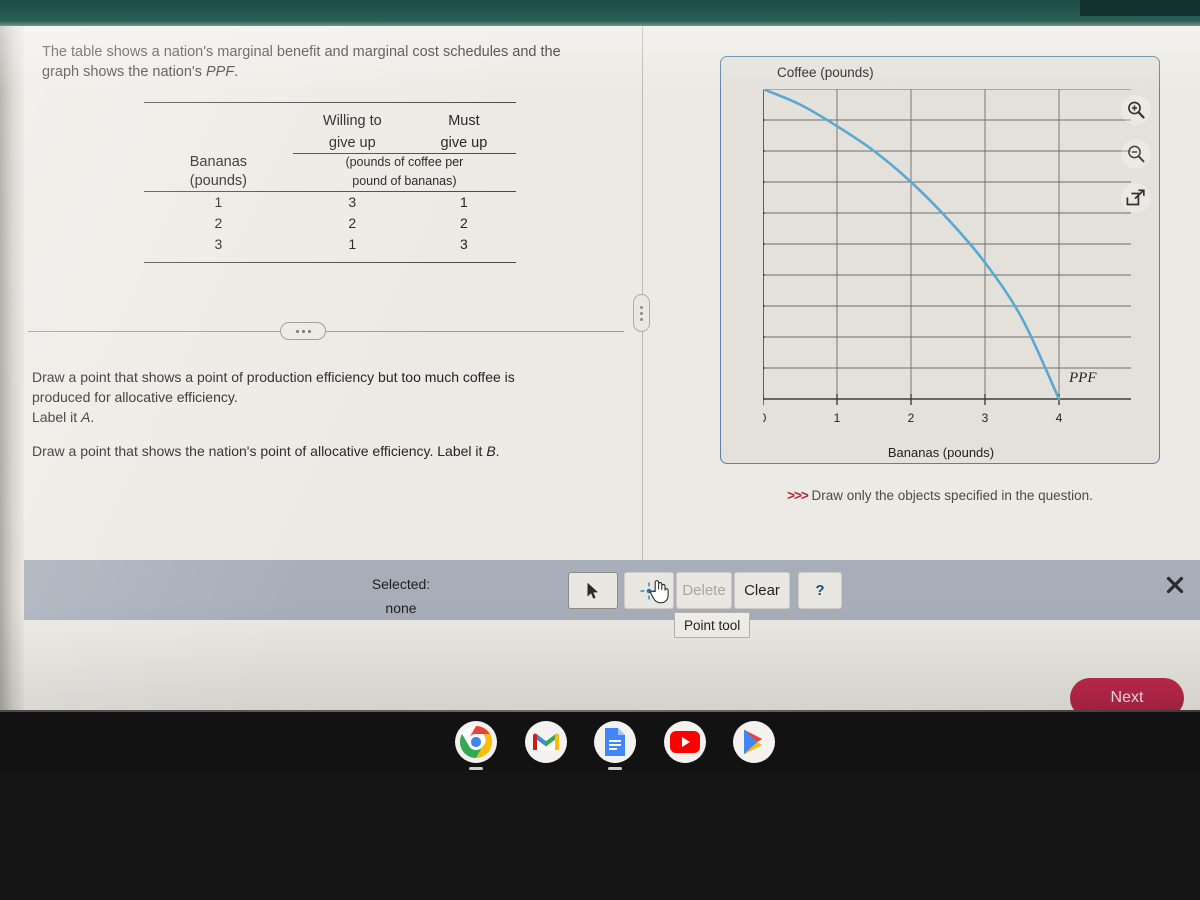 Image resolution: width=1200 pixels, height=900 pixels. What do you see at coordinates (593, 590) in the screenshot?
I see `select-tool-button` at bounding box center [593, 590].